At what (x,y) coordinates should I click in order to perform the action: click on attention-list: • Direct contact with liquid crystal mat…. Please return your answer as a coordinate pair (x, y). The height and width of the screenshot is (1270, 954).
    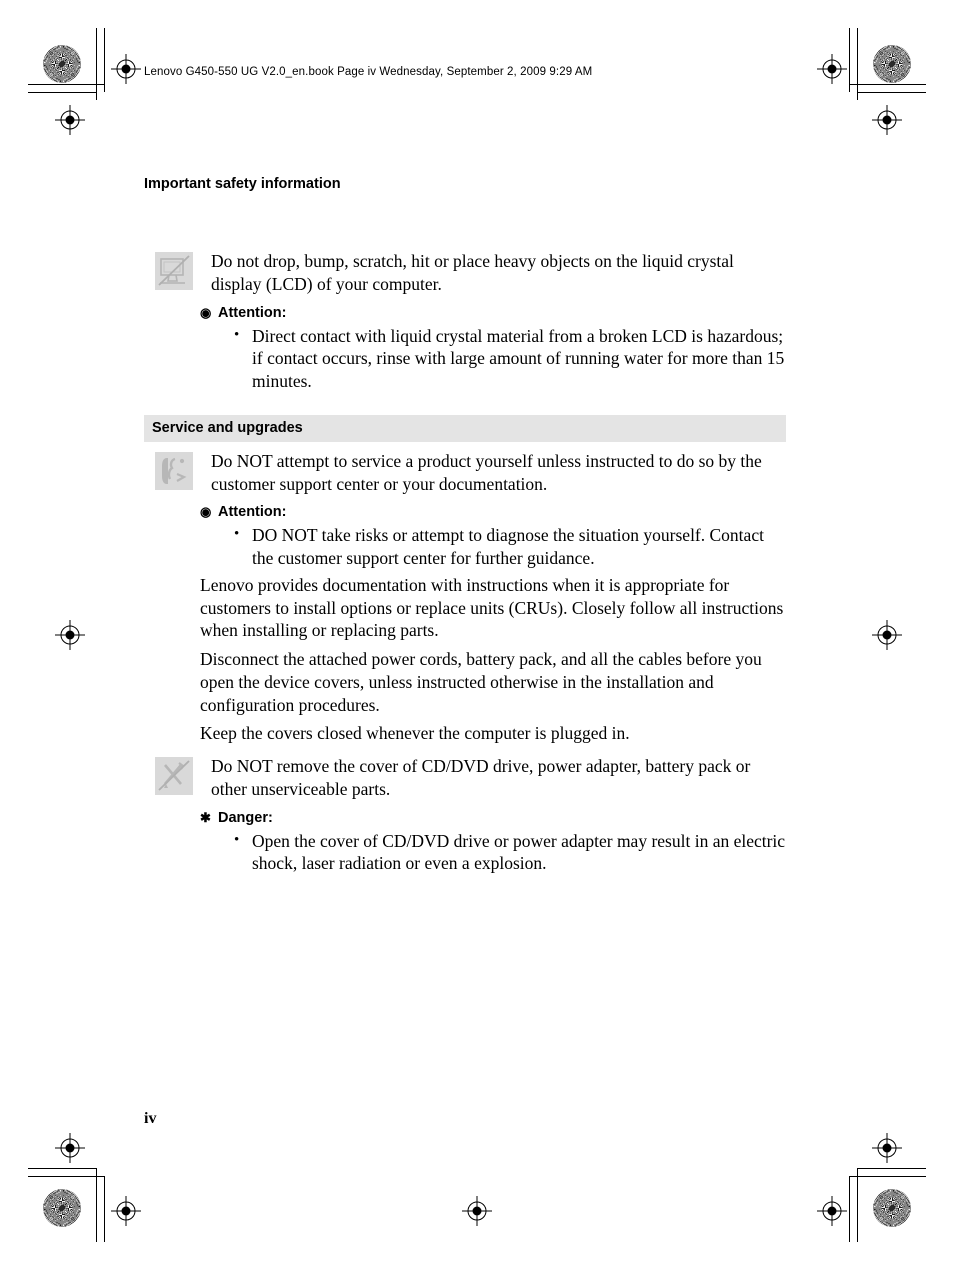
    Looking at the image, I should click on (493, 359).